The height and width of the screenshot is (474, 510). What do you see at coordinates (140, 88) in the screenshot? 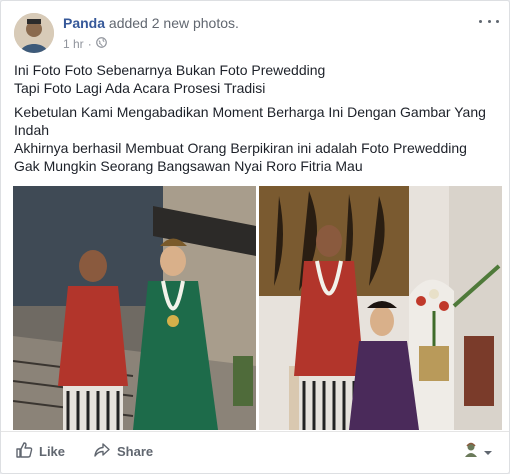
I see `post-paragraph: Tapi Foto Lagi Ada Acara Prosesi Tradisi` at bounding box center [140, 88].